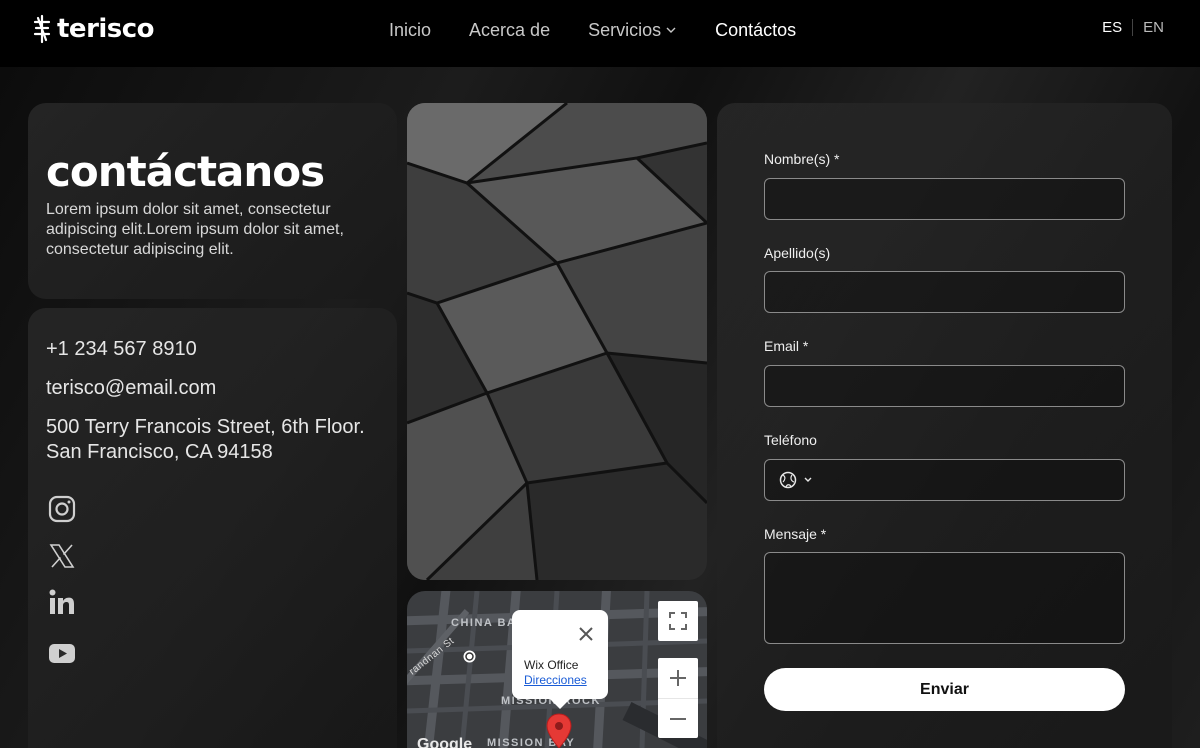  I want to click on directions-link: Direcciones, so click(555, 680).